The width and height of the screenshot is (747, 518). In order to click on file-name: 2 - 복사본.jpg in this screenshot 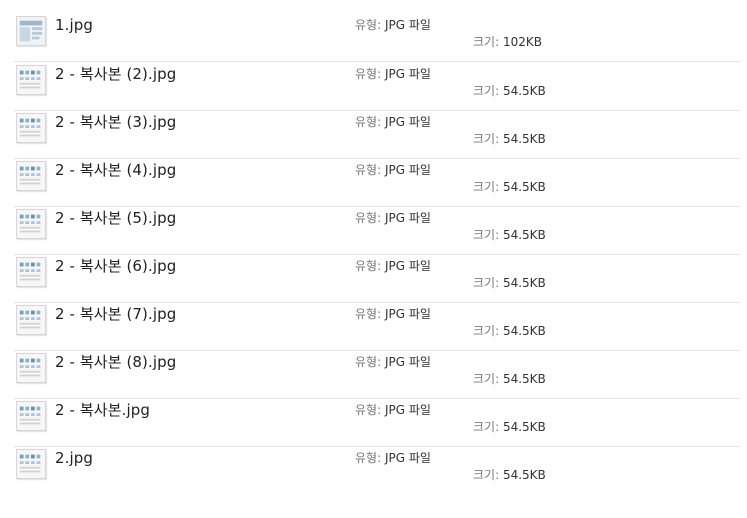, I will do `click(102, 410)`.